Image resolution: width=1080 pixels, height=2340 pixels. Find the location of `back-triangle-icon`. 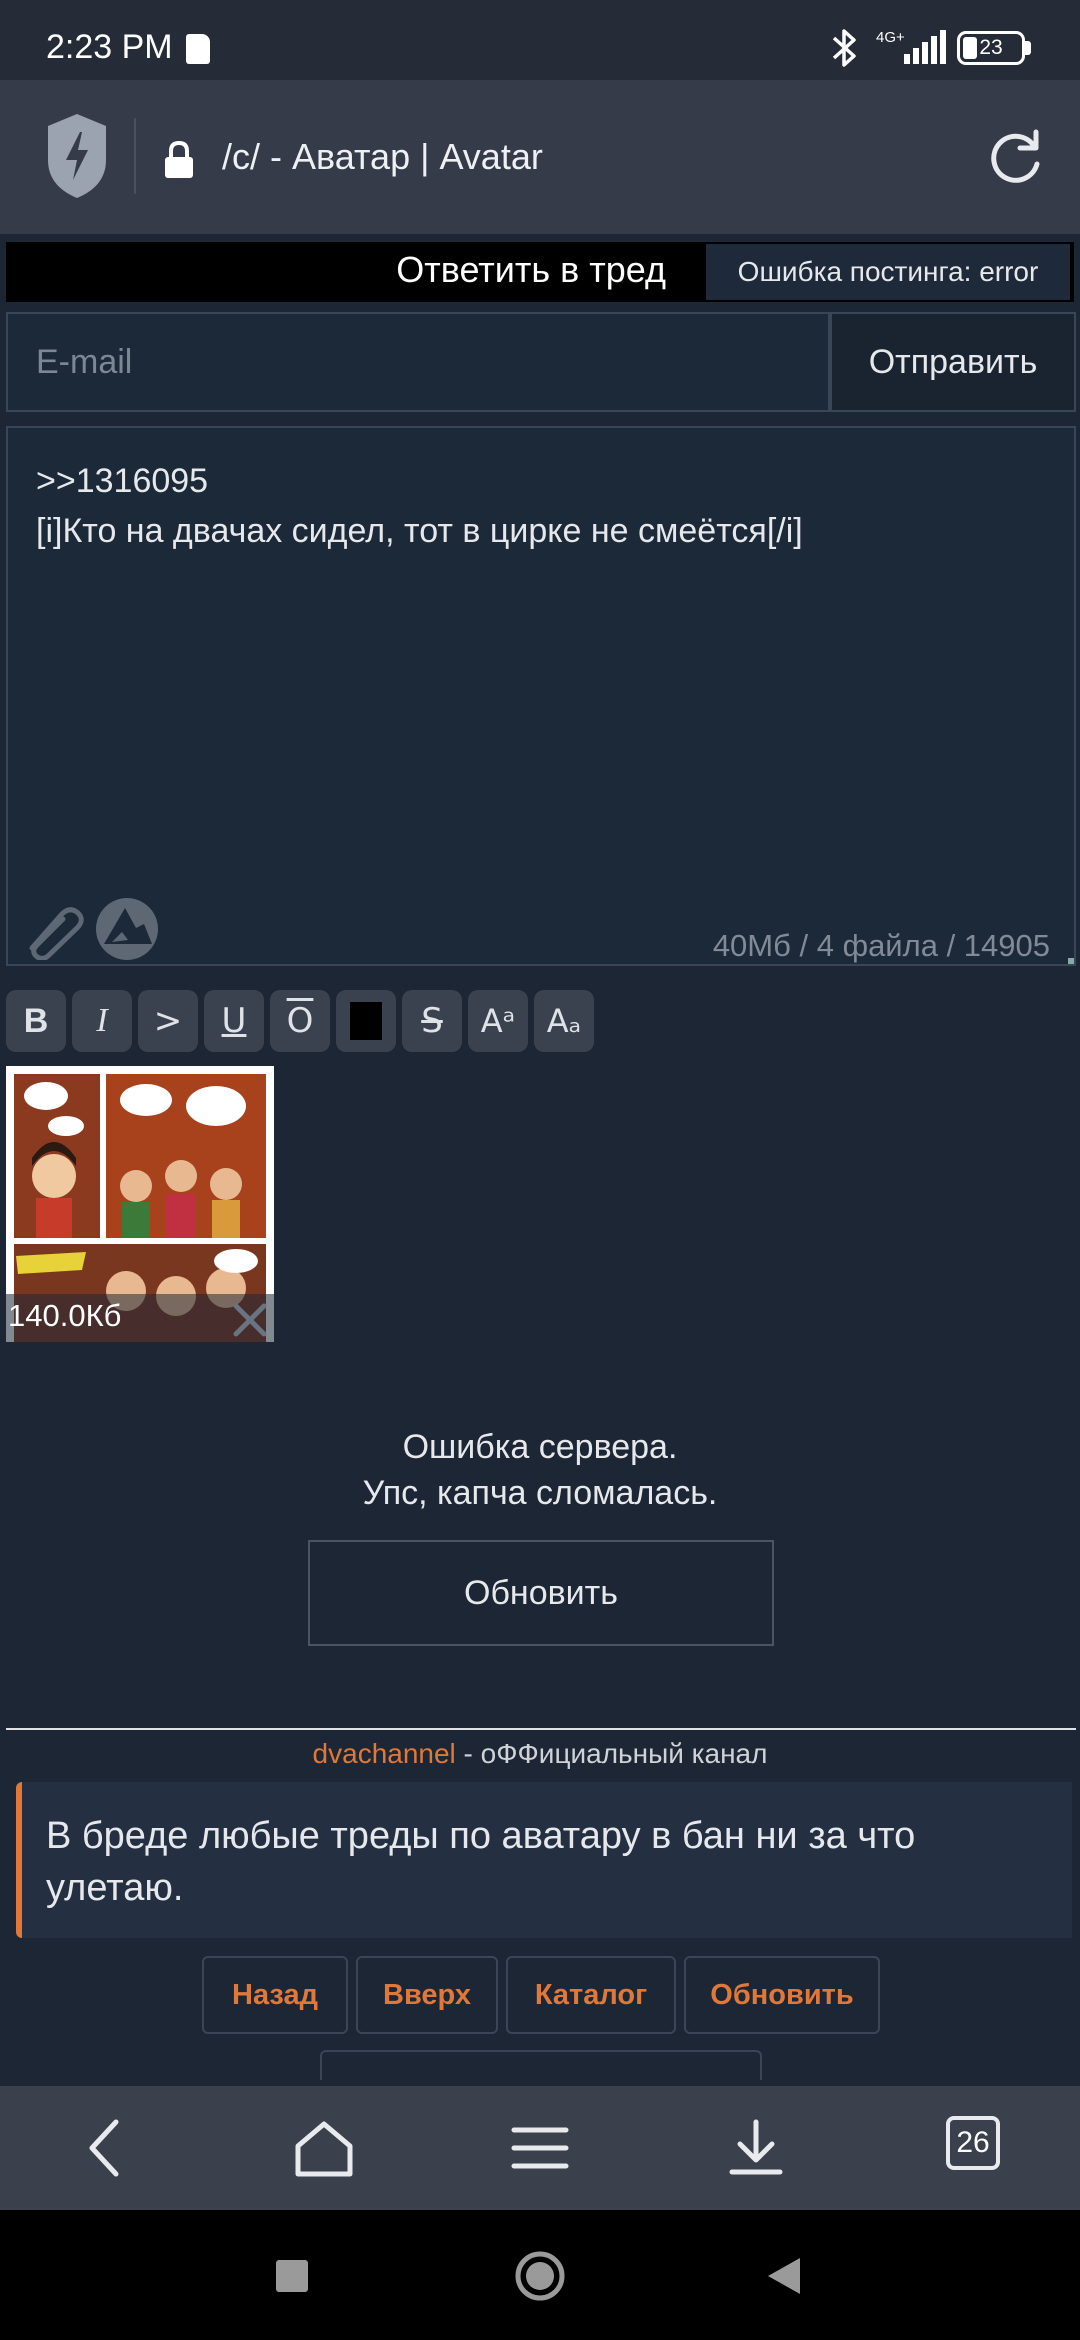

back-triangle-icon is located at coordinates (783, 2276).